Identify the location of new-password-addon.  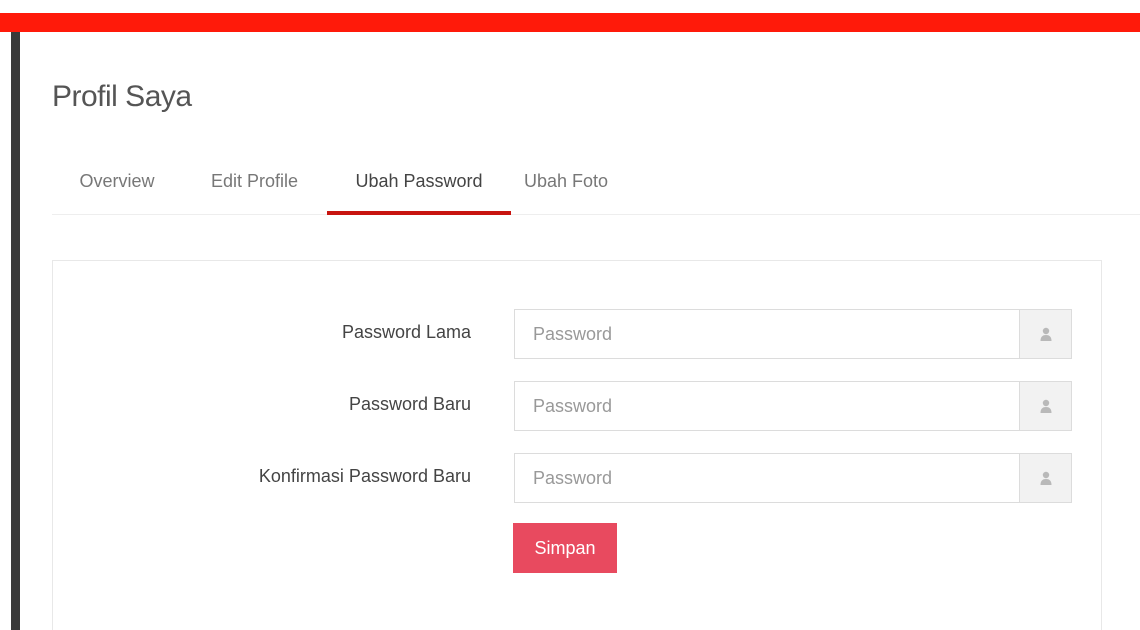
(1045, 406).